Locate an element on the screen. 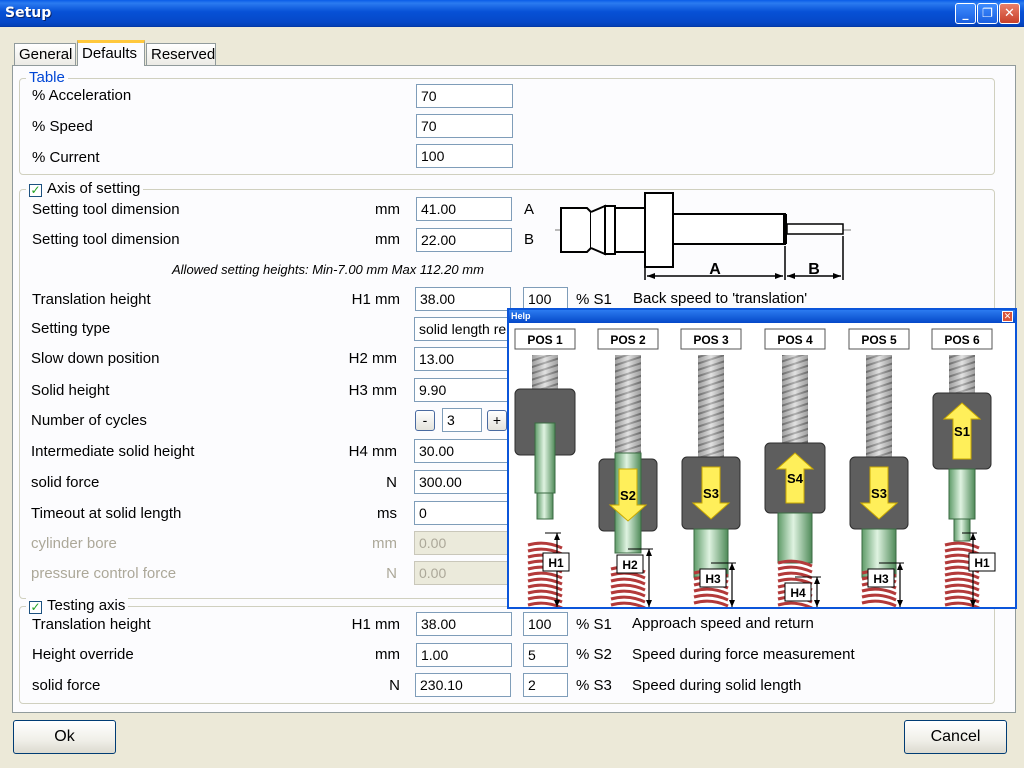  intermediate-solid-height-unit: H4 mm is located at coordinates (372, 451).